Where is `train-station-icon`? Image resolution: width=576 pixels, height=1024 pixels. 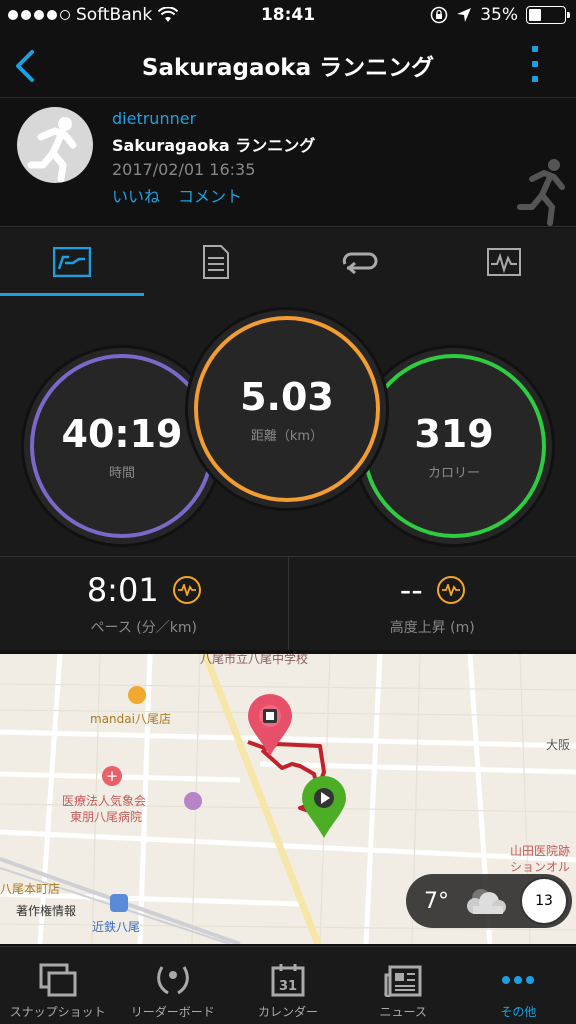 train-station-icon is located at coordinates (119, 903).